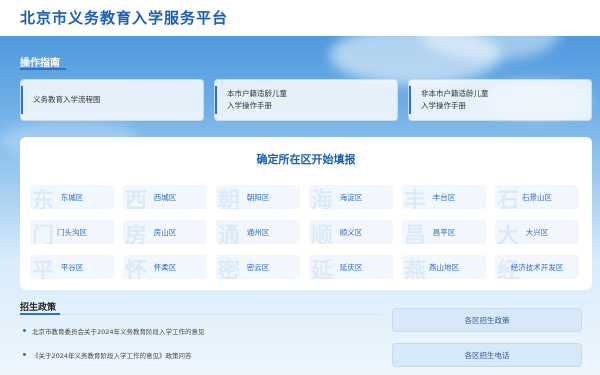  I want to click on district-watermark-char: 丰, so click(415, 198).